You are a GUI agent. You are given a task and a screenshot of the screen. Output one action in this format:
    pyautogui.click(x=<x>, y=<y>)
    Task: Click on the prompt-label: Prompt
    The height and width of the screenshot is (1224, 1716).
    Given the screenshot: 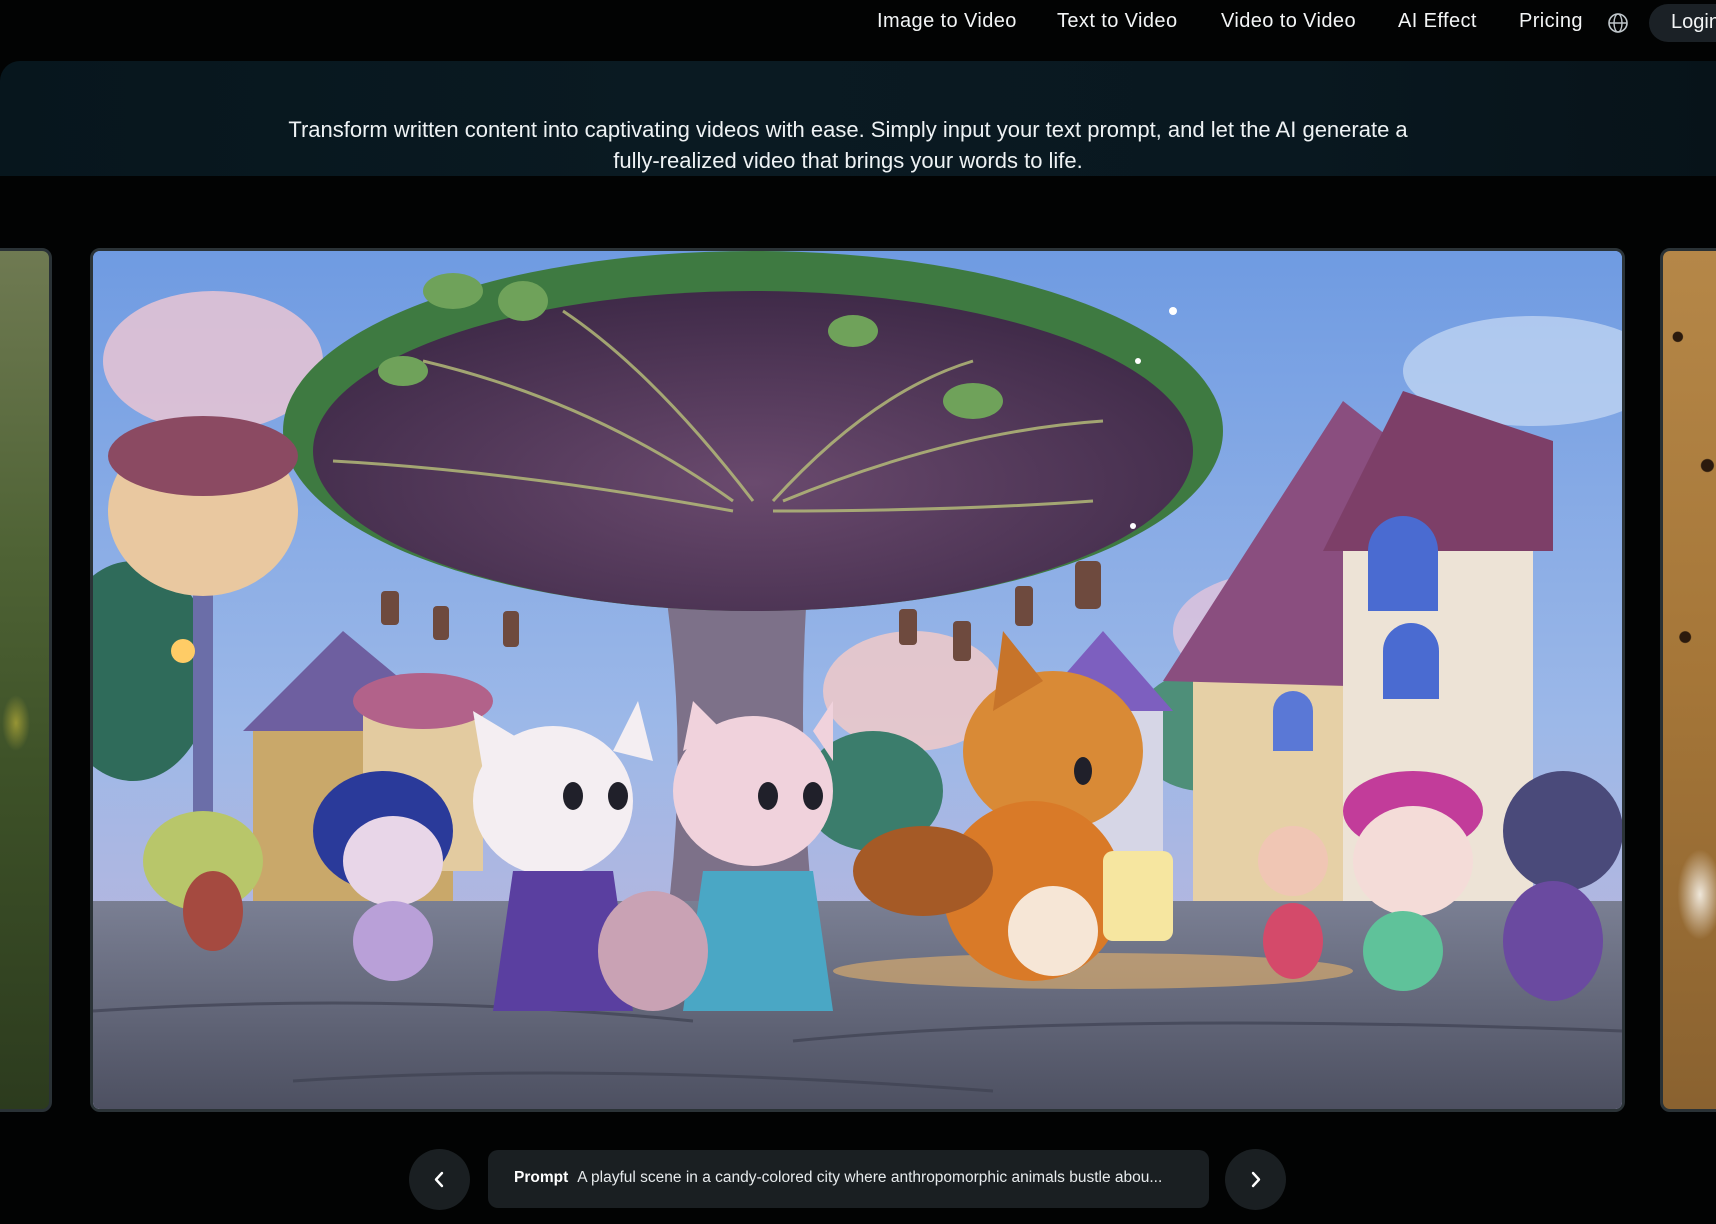 What is the action you would take?
    pyautogui.click(x=541, y=1177)
    